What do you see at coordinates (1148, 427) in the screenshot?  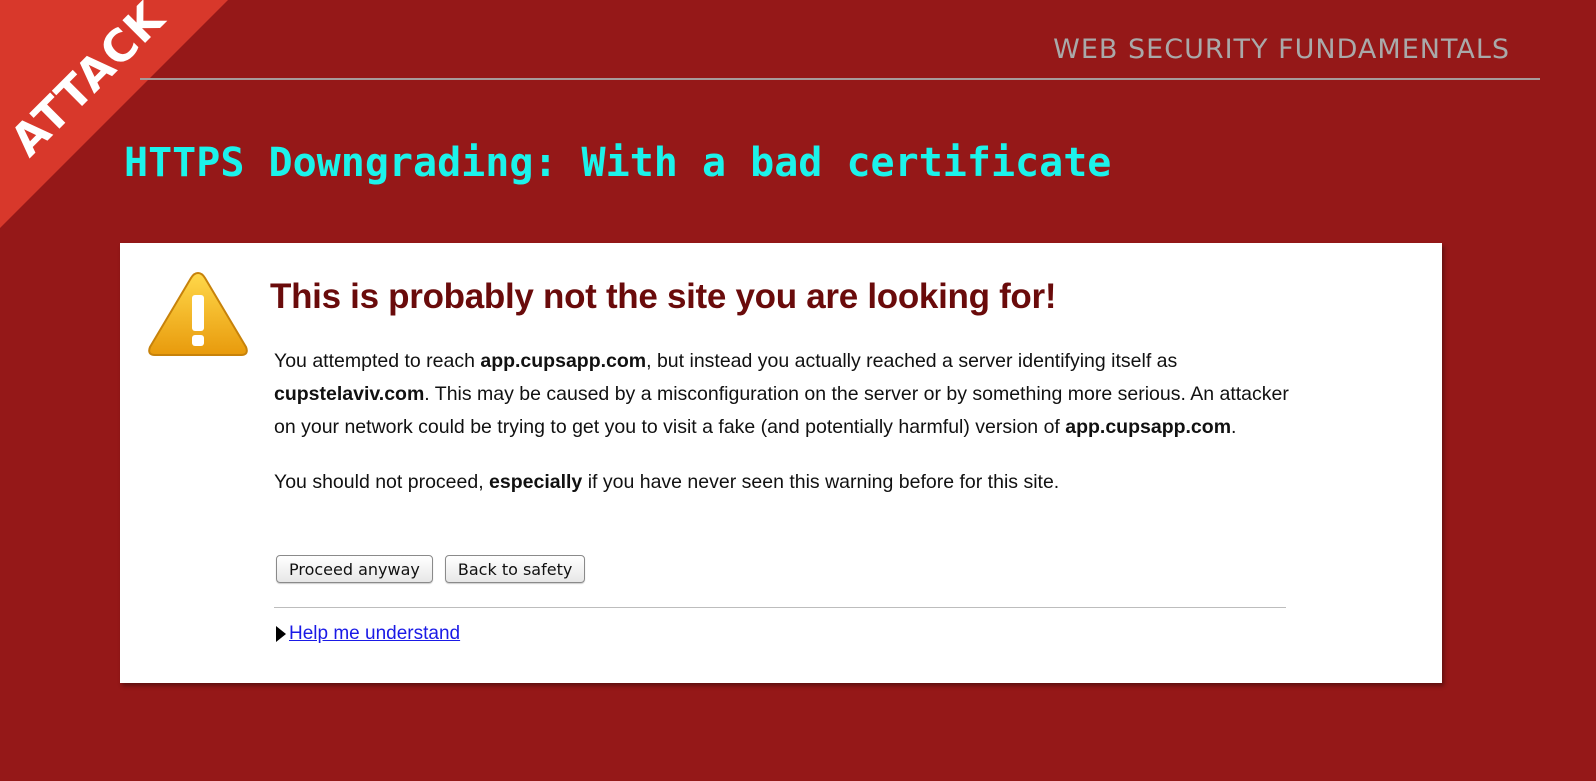 I see `requested-domain-repeat: app.cupsapp.com` at bounding box center [1148, 427].